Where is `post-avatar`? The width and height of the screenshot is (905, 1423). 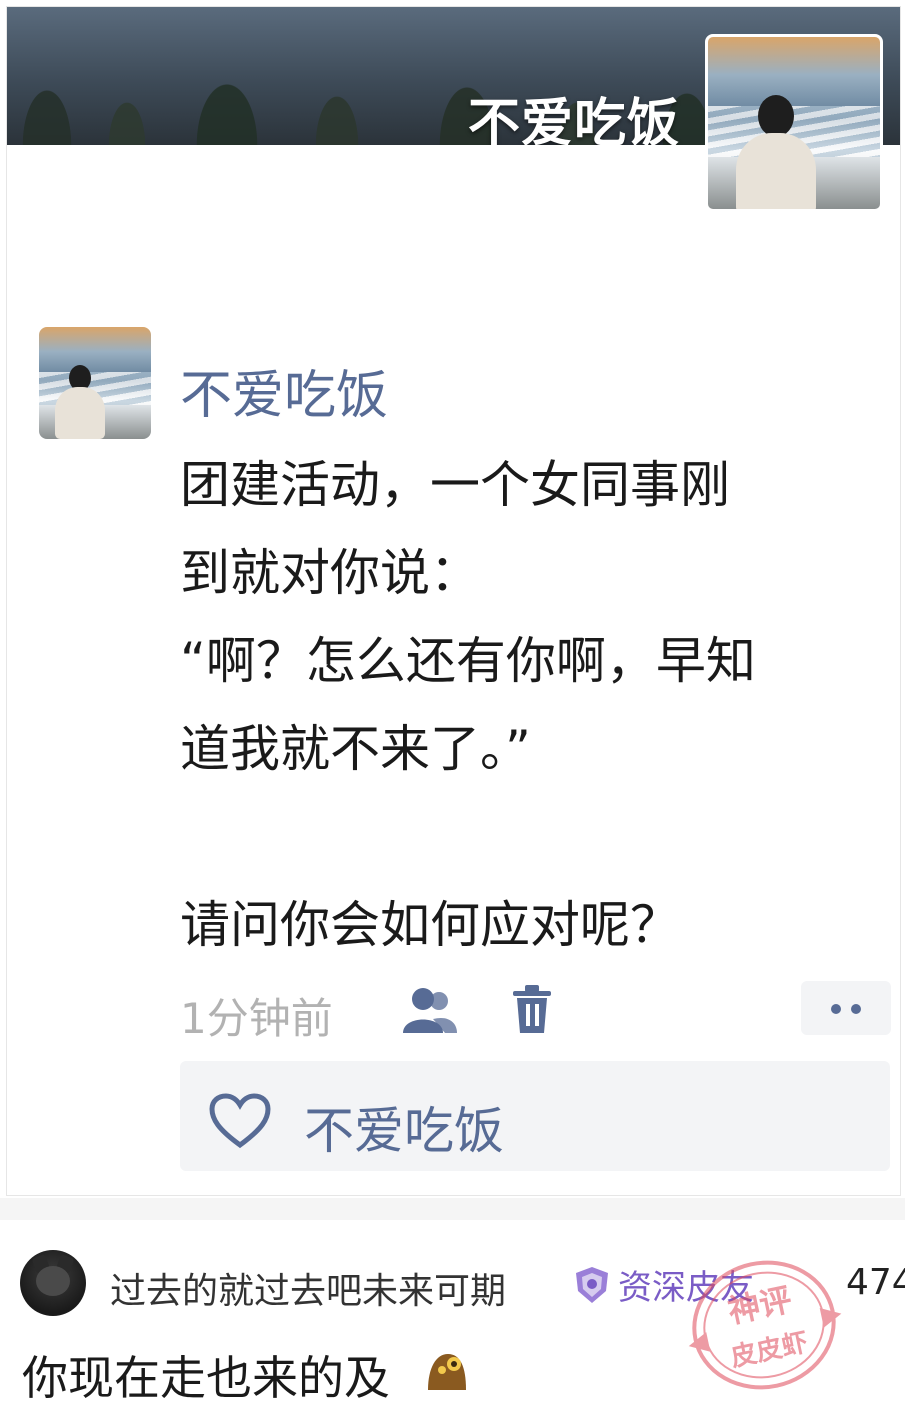 post-avatar is located at coordinates (95, 383).